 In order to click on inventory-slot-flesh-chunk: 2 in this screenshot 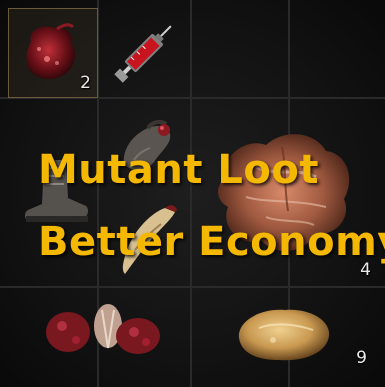, I will do `click(53, 53)`.